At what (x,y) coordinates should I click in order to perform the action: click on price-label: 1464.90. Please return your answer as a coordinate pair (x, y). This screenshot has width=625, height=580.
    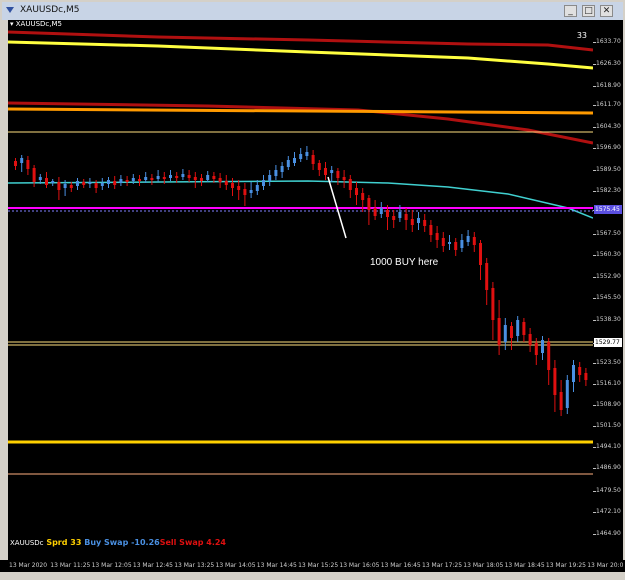
    Looking at the image, I should click on (608, 533).